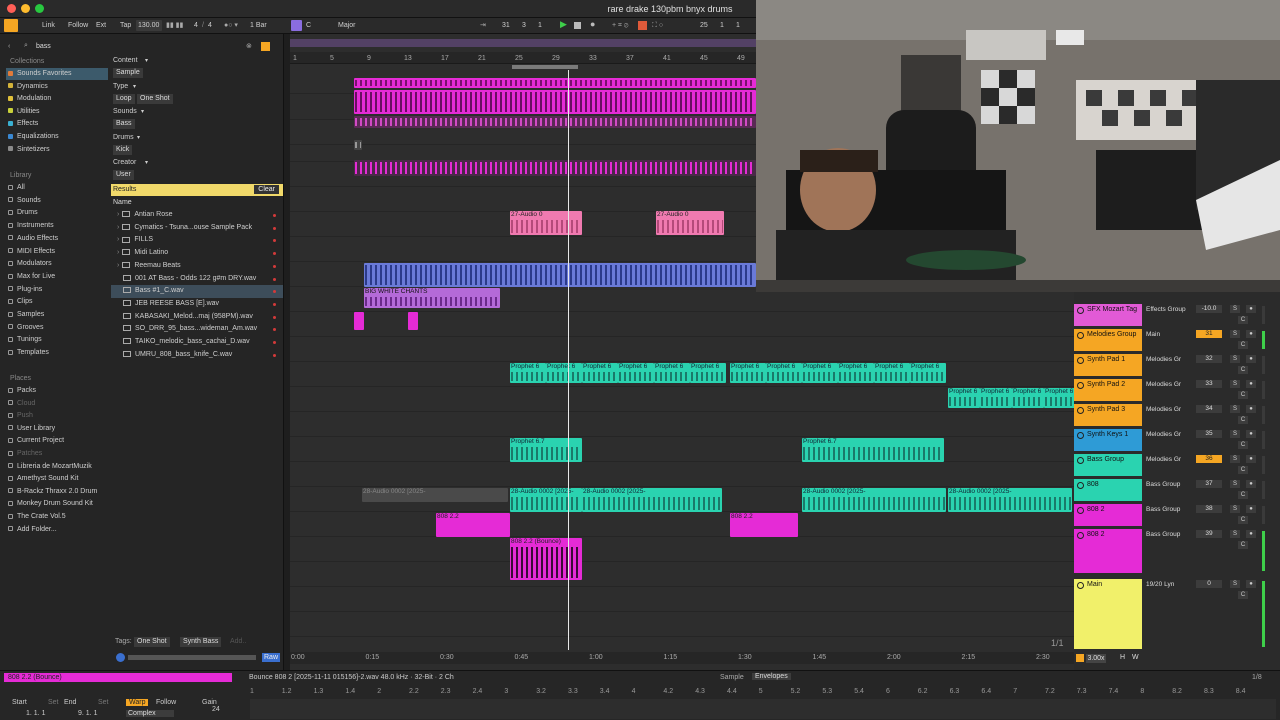 The width and height of the screenshot is (1280, 720). What do you see at coordinates (57, 290) in the screenshot?
I see `library-item: Plug-ins` at bounding box center [57, 290].